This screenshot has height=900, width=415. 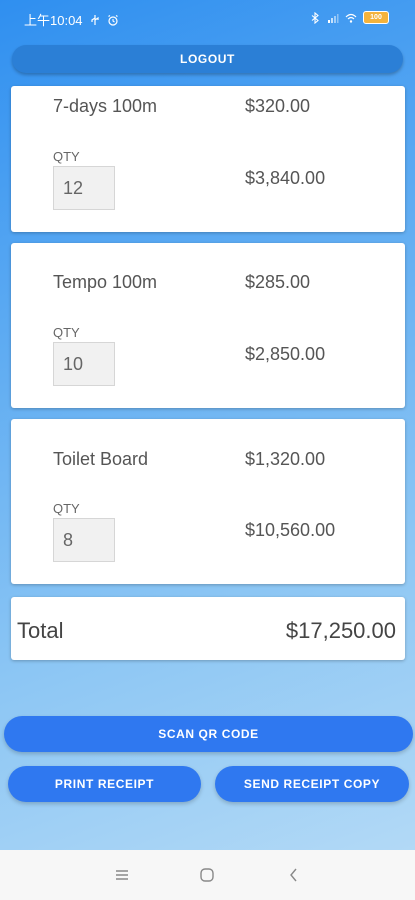 What do you see at coordinates (105, 106) in the screenshot?
I see `item-name: 7-days 100m` at bounding box center [105, 106].